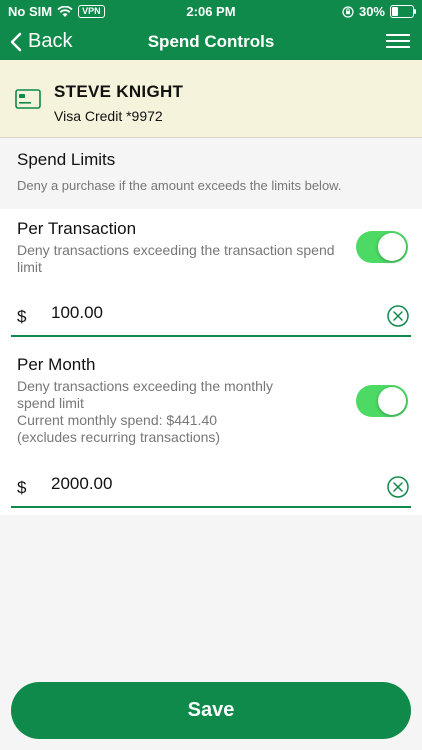  Describe the element at coordinates (211, 99) in the screenshot. I see `card-summary: STEVE KNIGHT Visa Credit *9972` at that location.